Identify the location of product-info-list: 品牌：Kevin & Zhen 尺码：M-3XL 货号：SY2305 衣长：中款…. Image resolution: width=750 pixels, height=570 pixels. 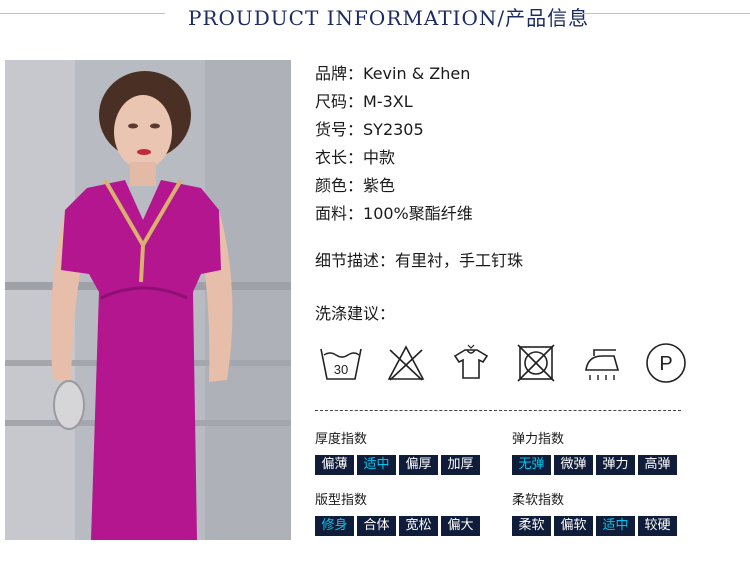
(394, 144).